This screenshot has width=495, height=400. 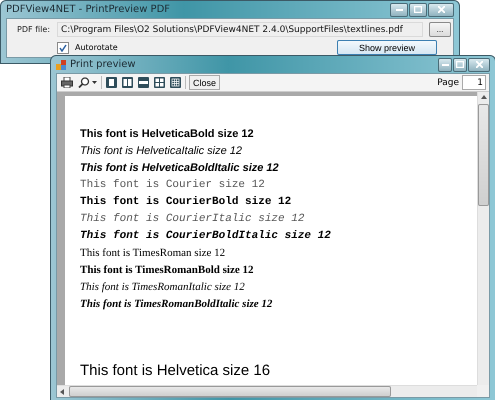 I want to click on text-line: This font is TimesRoman size 12, so click(x=153, y=253).